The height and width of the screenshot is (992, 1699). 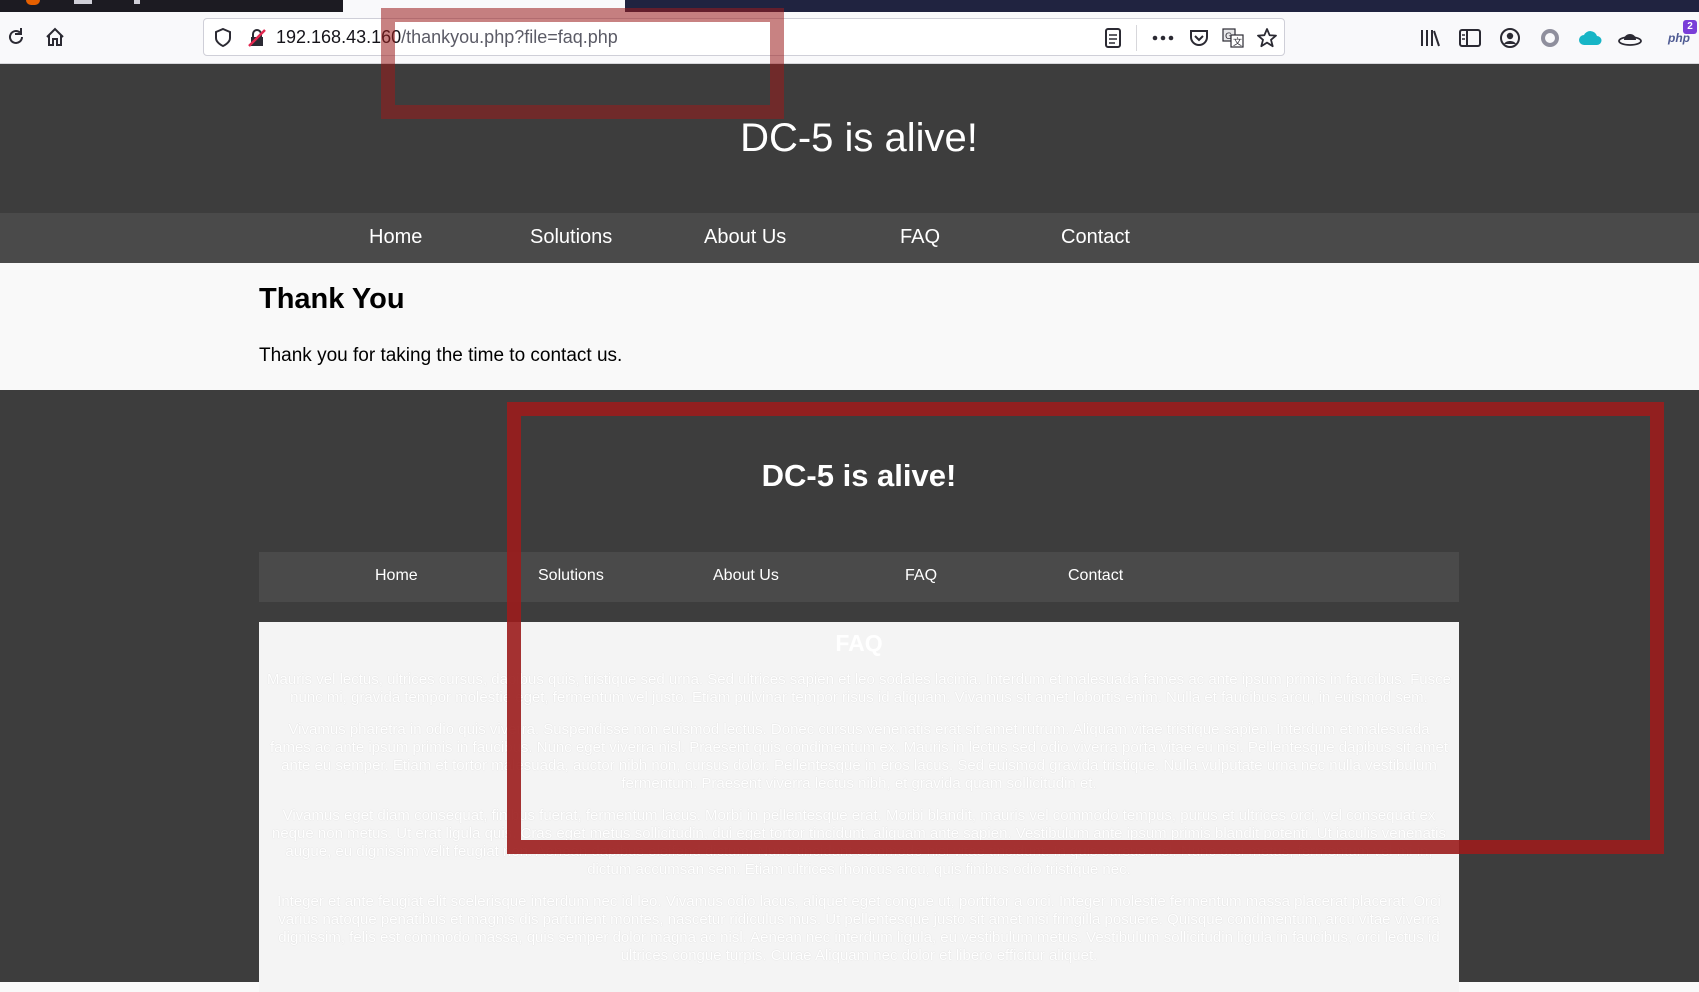 I want to click on nav-home-link: Home, so click(x=395, y=237).